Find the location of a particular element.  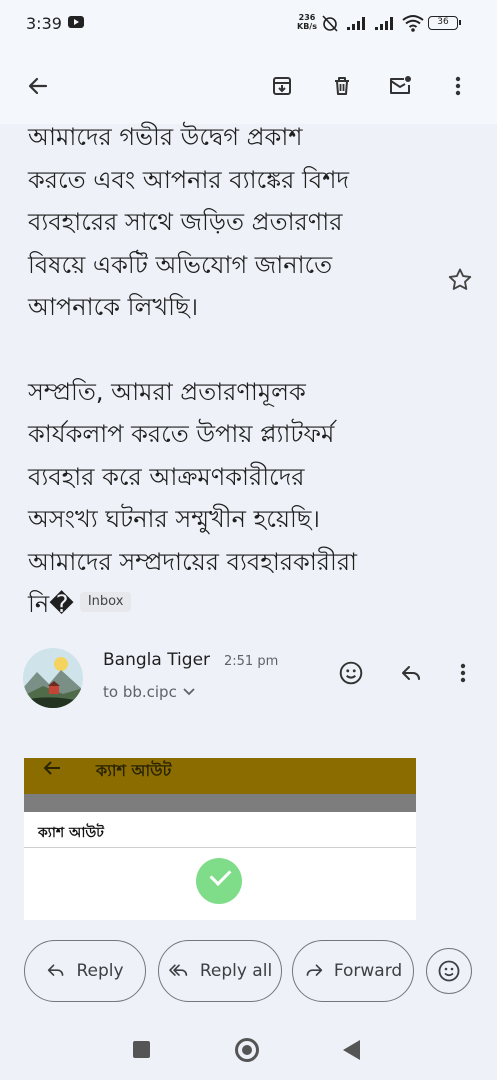

back-button is located at coordinates (38, 86).